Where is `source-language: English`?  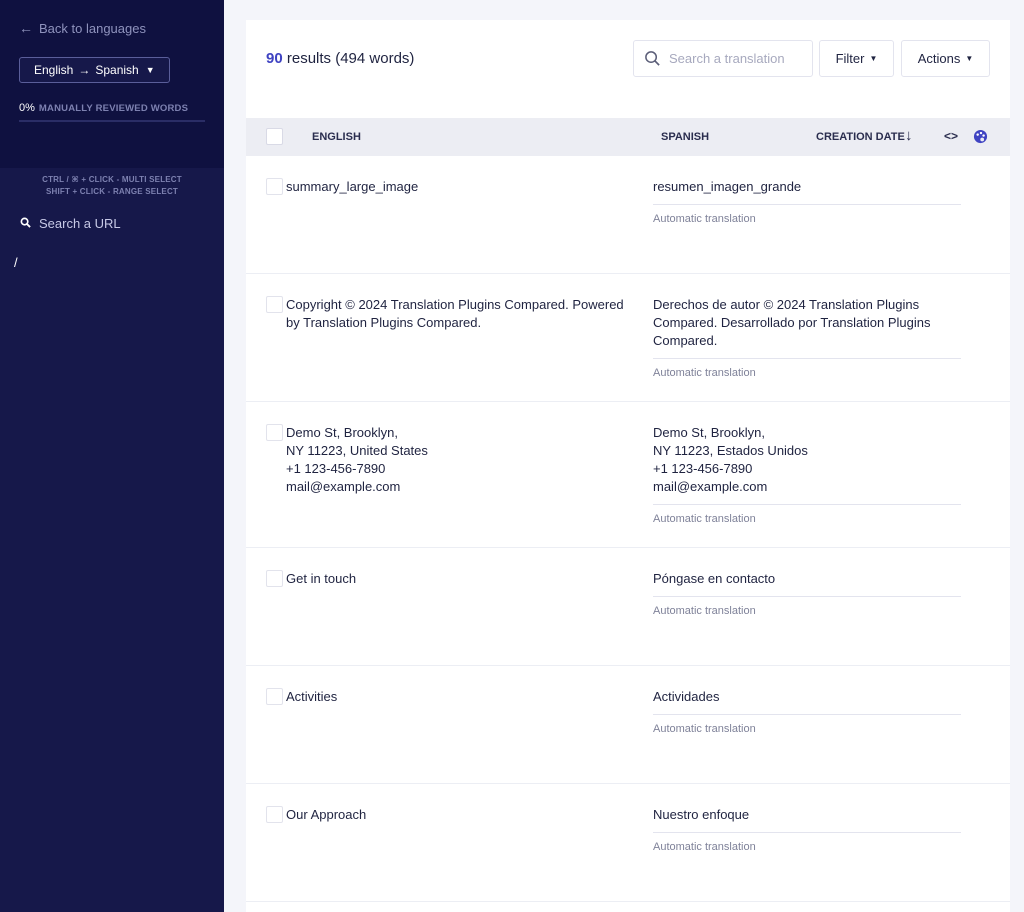
source-language: English is located at coordinates (54, 70).